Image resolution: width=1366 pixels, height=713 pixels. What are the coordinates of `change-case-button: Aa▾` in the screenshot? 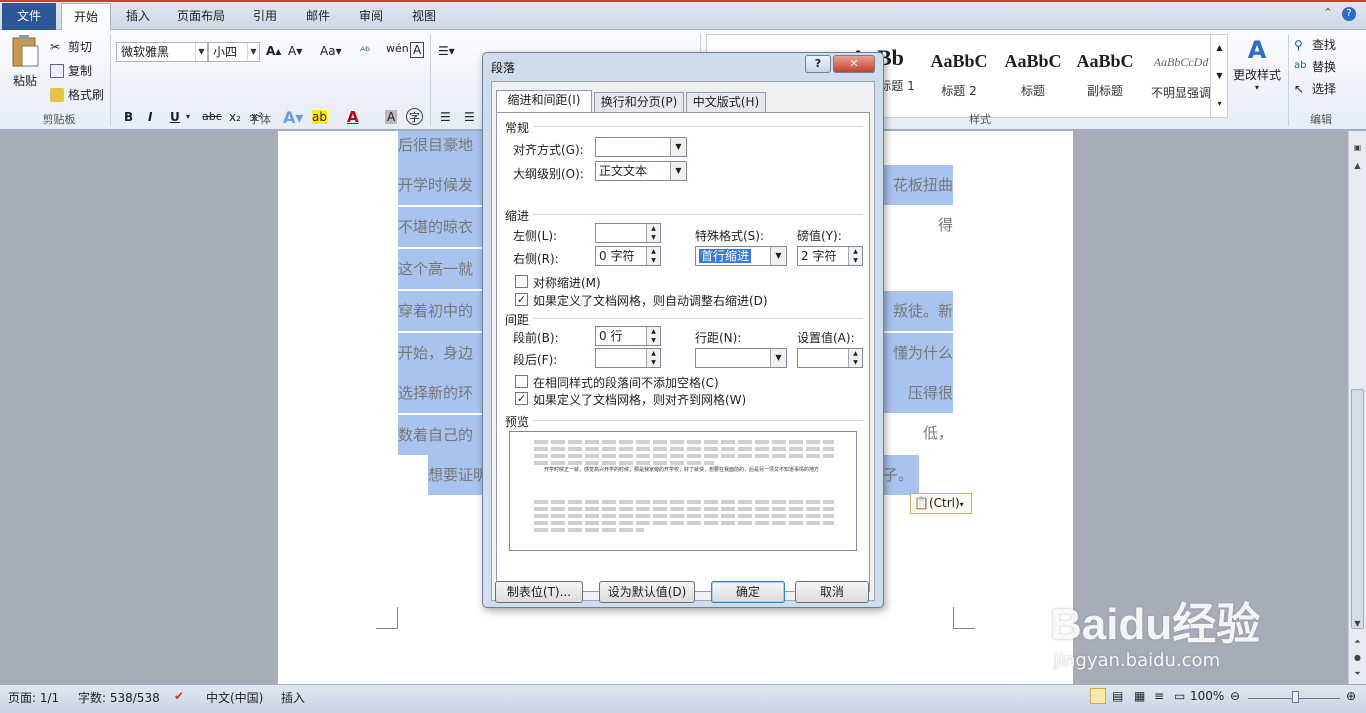 It's located at (331, 51).